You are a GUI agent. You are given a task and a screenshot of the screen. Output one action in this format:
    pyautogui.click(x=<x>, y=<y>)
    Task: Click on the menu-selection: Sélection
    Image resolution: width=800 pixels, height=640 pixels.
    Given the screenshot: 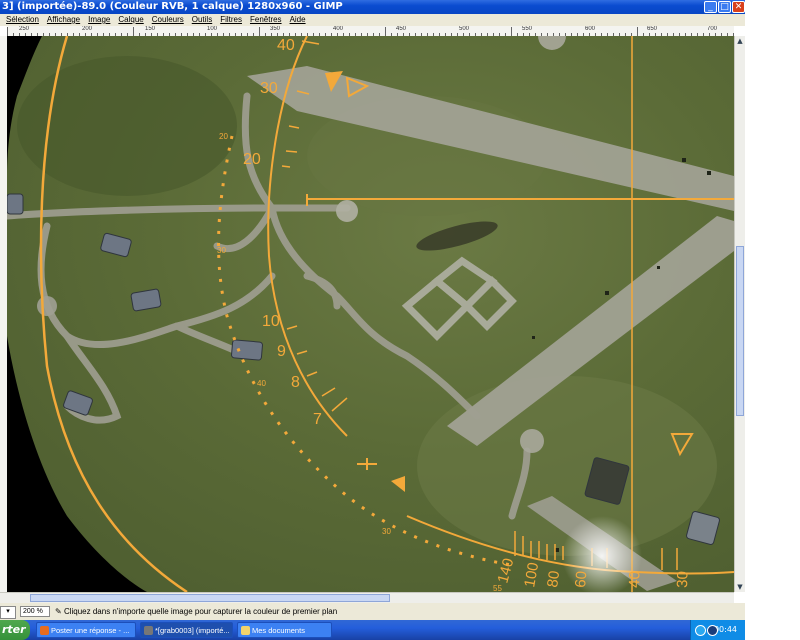 What is the action you would take?
    pyautogui.click(x=22, y=20)
    